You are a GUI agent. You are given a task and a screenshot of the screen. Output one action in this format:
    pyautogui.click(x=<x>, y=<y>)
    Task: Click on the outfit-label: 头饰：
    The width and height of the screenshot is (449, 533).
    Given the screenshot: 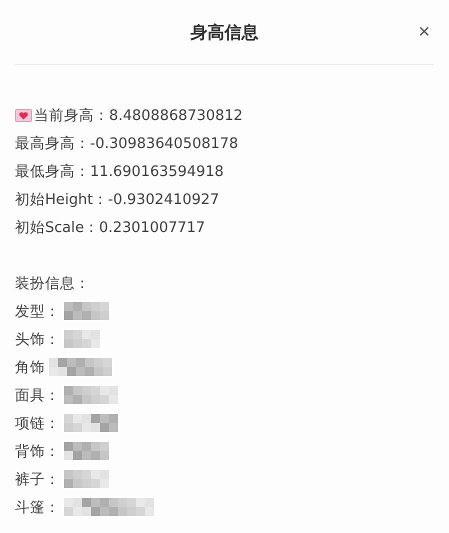 What is the action you would take?
    pyautogui.click(x=37, y=339)
    